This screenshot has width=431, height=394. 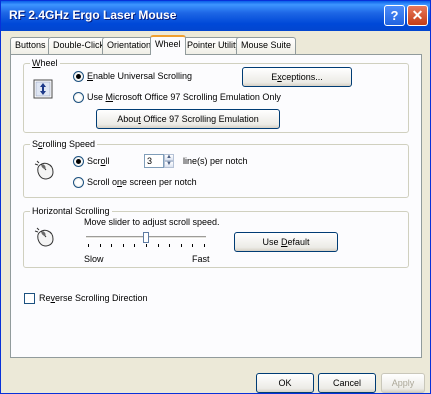 I want to click on slow-label: Slow, so click(x=94, y=259).